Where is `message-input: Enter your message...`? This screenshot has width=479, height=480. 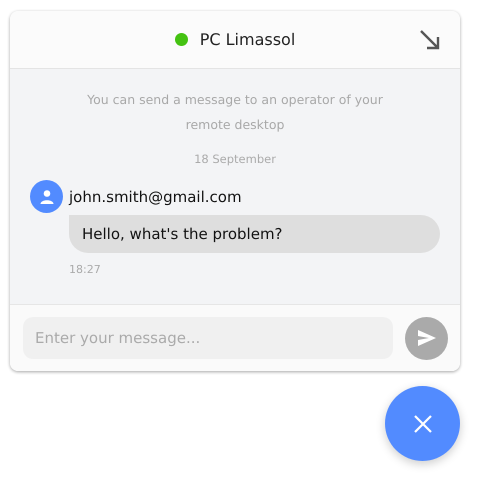 message-input: Enter your message... is located at coordinates (208, 338).